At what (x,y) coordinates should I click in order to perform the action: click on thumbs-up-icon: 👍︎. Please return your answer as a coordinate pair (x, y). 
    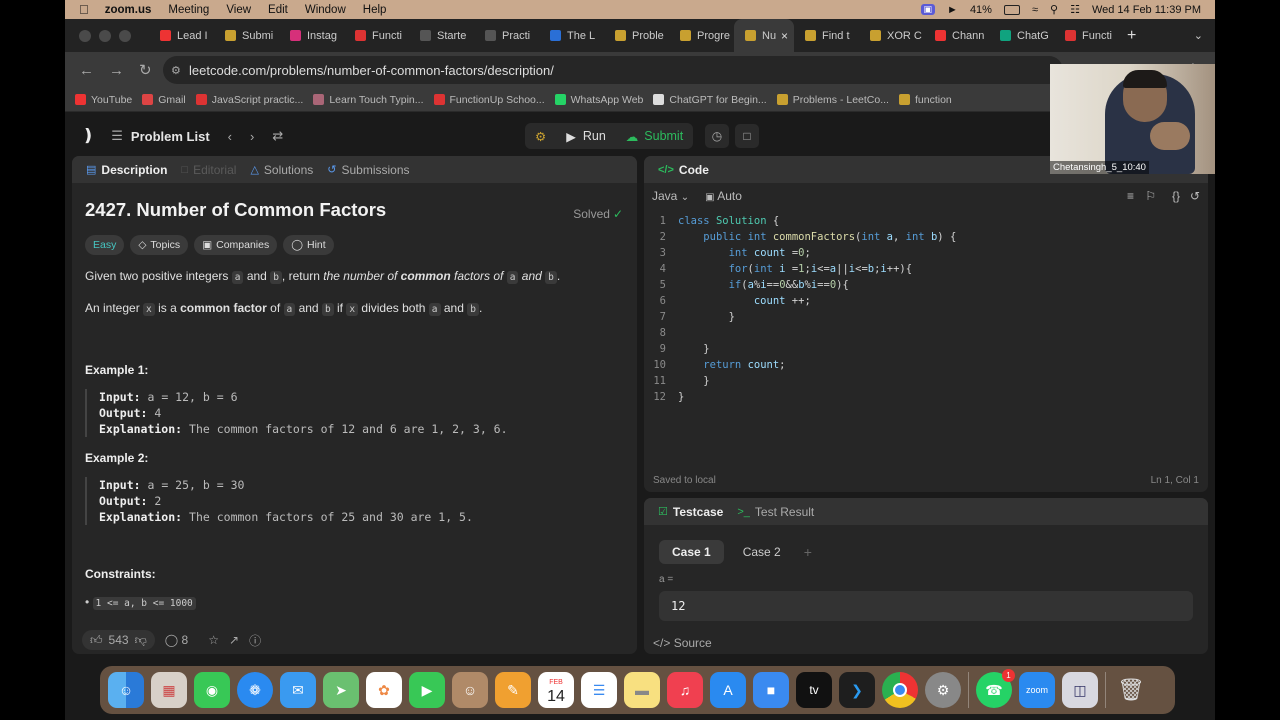
    Looking at the image, I should click on (96, 640).